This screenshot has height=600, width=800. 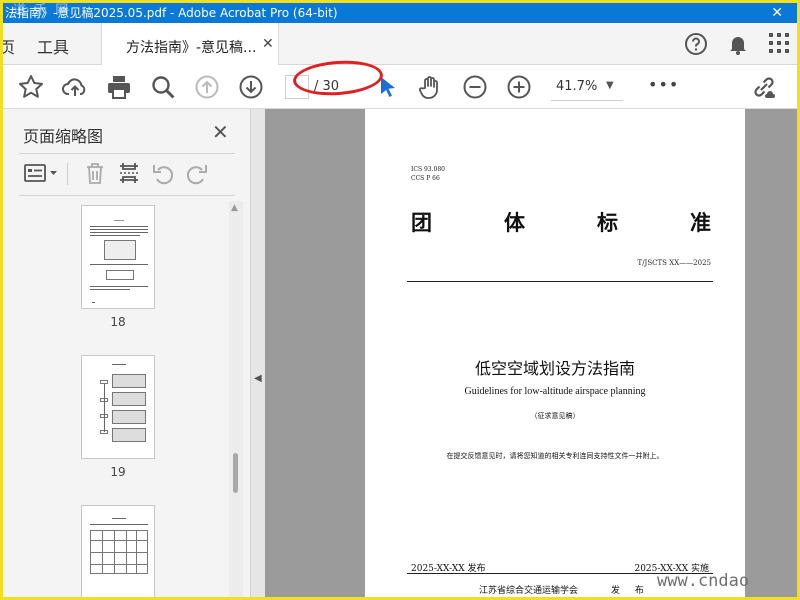 What do you see at coordinates (430, 87) in the screenshot?
I see `hand-icon` at bounding box center [430, 87].